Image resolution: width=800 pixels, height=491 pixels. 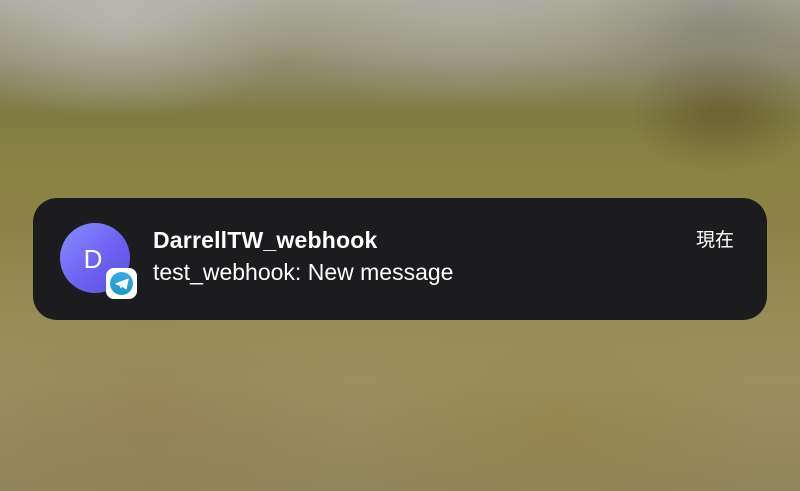 What do you see at coordinates (714, 240) in the screenshot?
I see `notification-time: 現在` at bounding box center [714, 240].